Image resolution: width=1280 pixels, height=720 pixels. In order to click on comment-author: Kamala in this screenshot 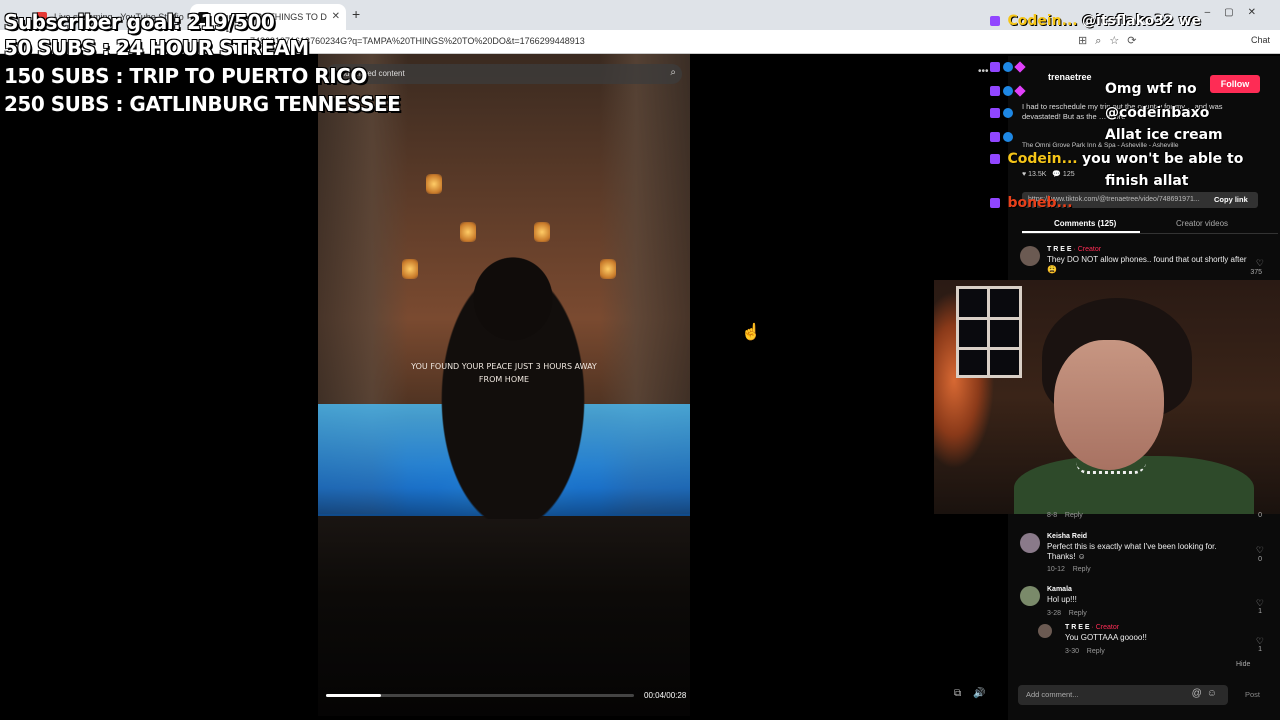, I will do `click(1059, 589)`.